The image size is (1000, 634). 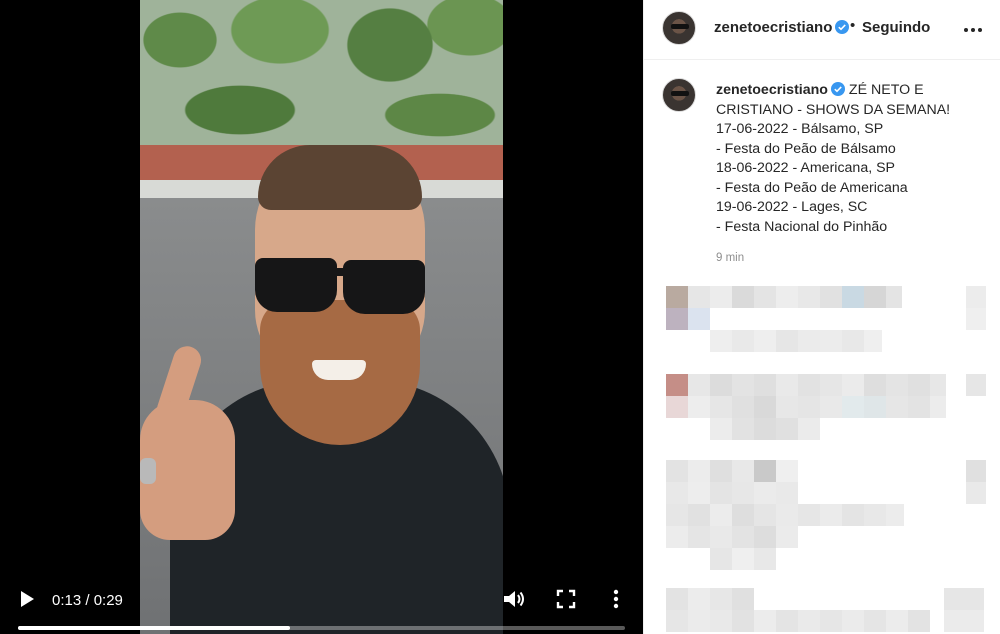 I want to click on avatar, so click(x=679, y=28).